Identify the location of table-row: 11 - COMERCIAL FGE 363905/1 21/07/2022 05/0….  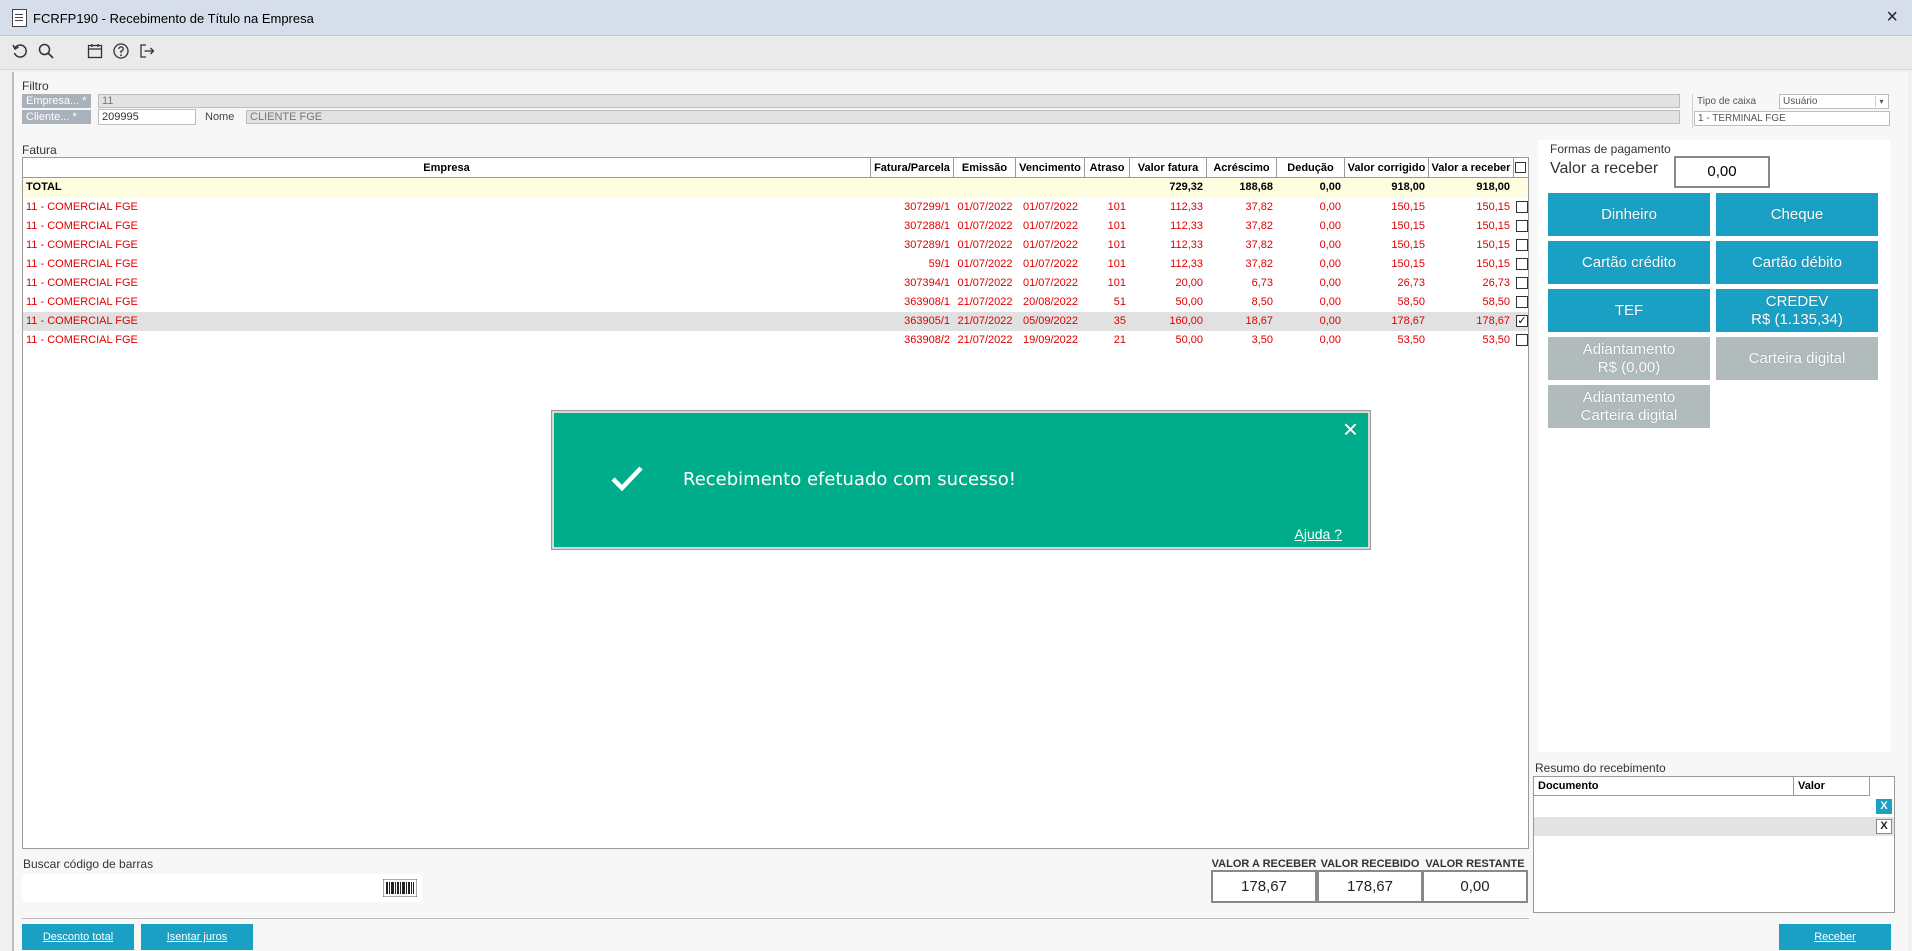
(775, 321).